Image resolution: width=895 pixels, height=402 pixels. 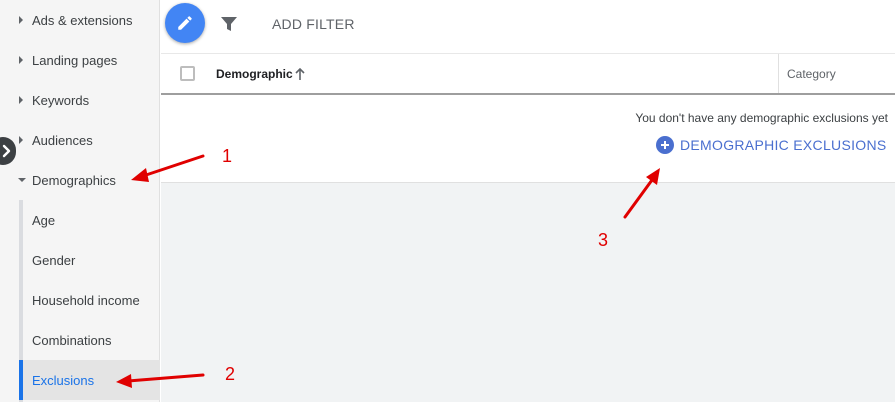 I want to click on sidebar-item-label: Landing pages, so click(x=75, y=60).